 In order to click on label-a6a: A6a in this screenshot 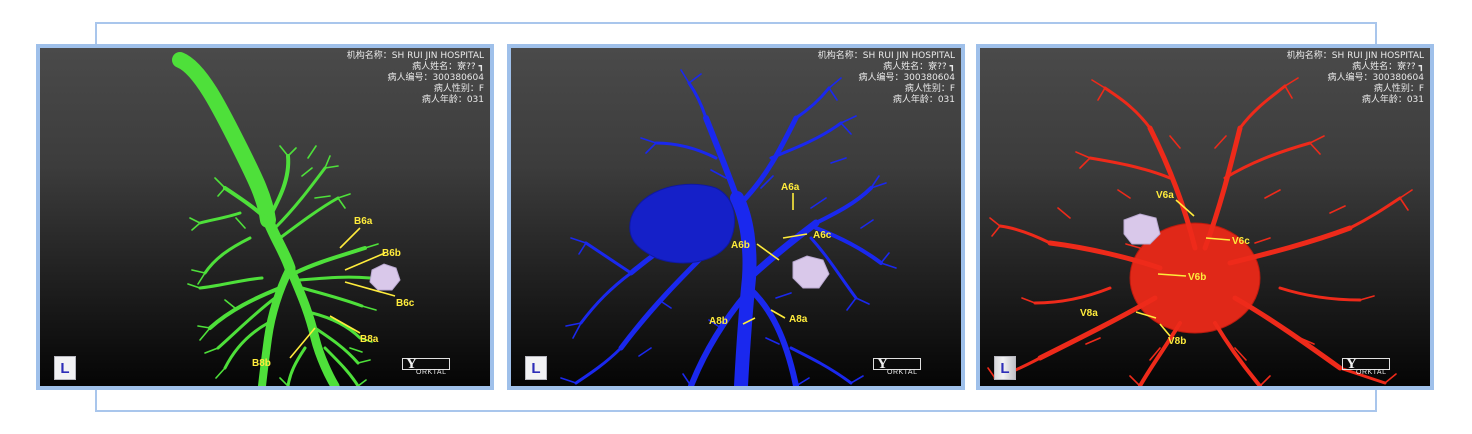, I will do `click(790, 187)`.